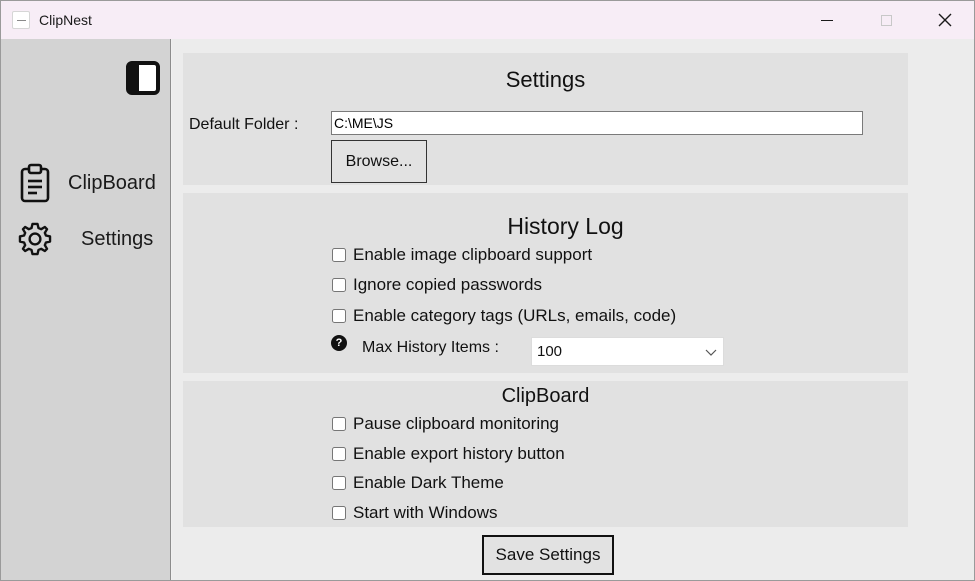  What do you see at coordinates (21, 20) in the screenshot?
I see `app-logo-icon` at bounding box center [21, 20].